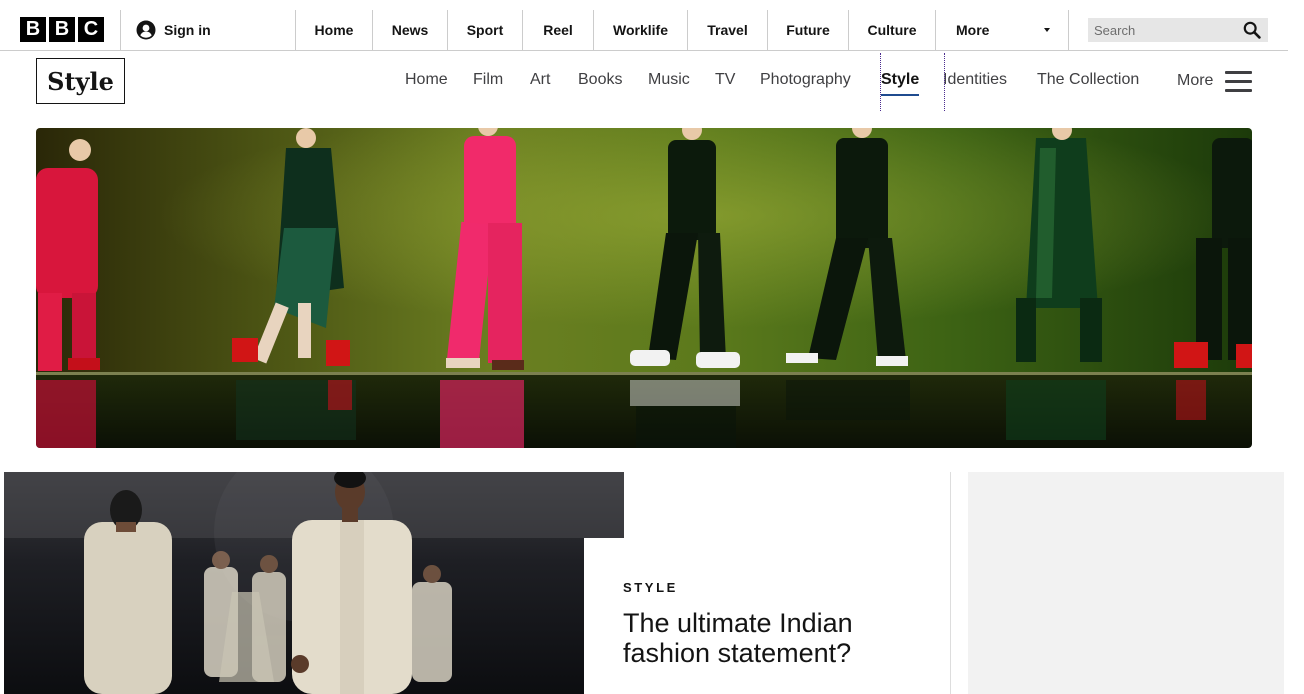 This screenshot has height=694, width=1304. What do you see at coordinates (725, 81) in the screenshot?
I see `section-nav-tv: TV` at bounding box center [725, 81].